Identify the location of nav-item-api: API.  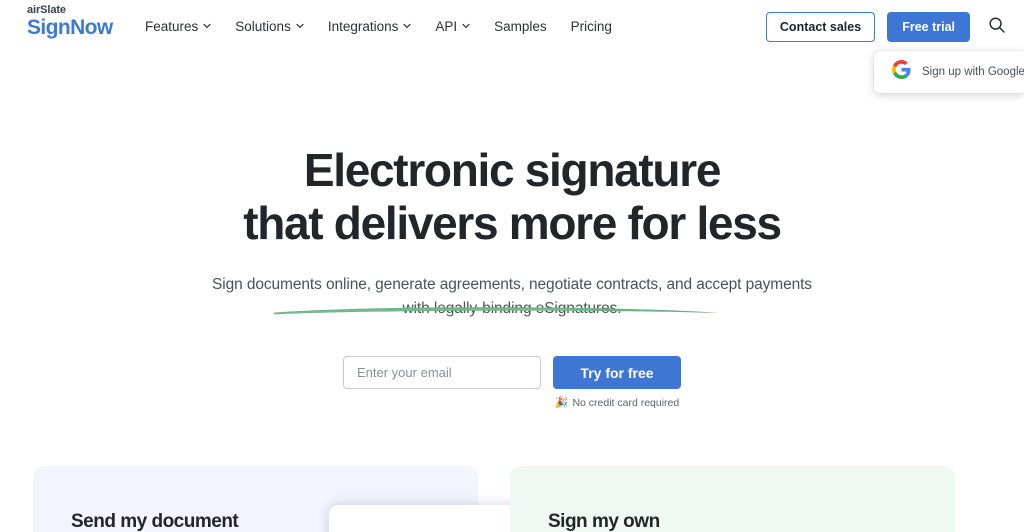
(452, 26).